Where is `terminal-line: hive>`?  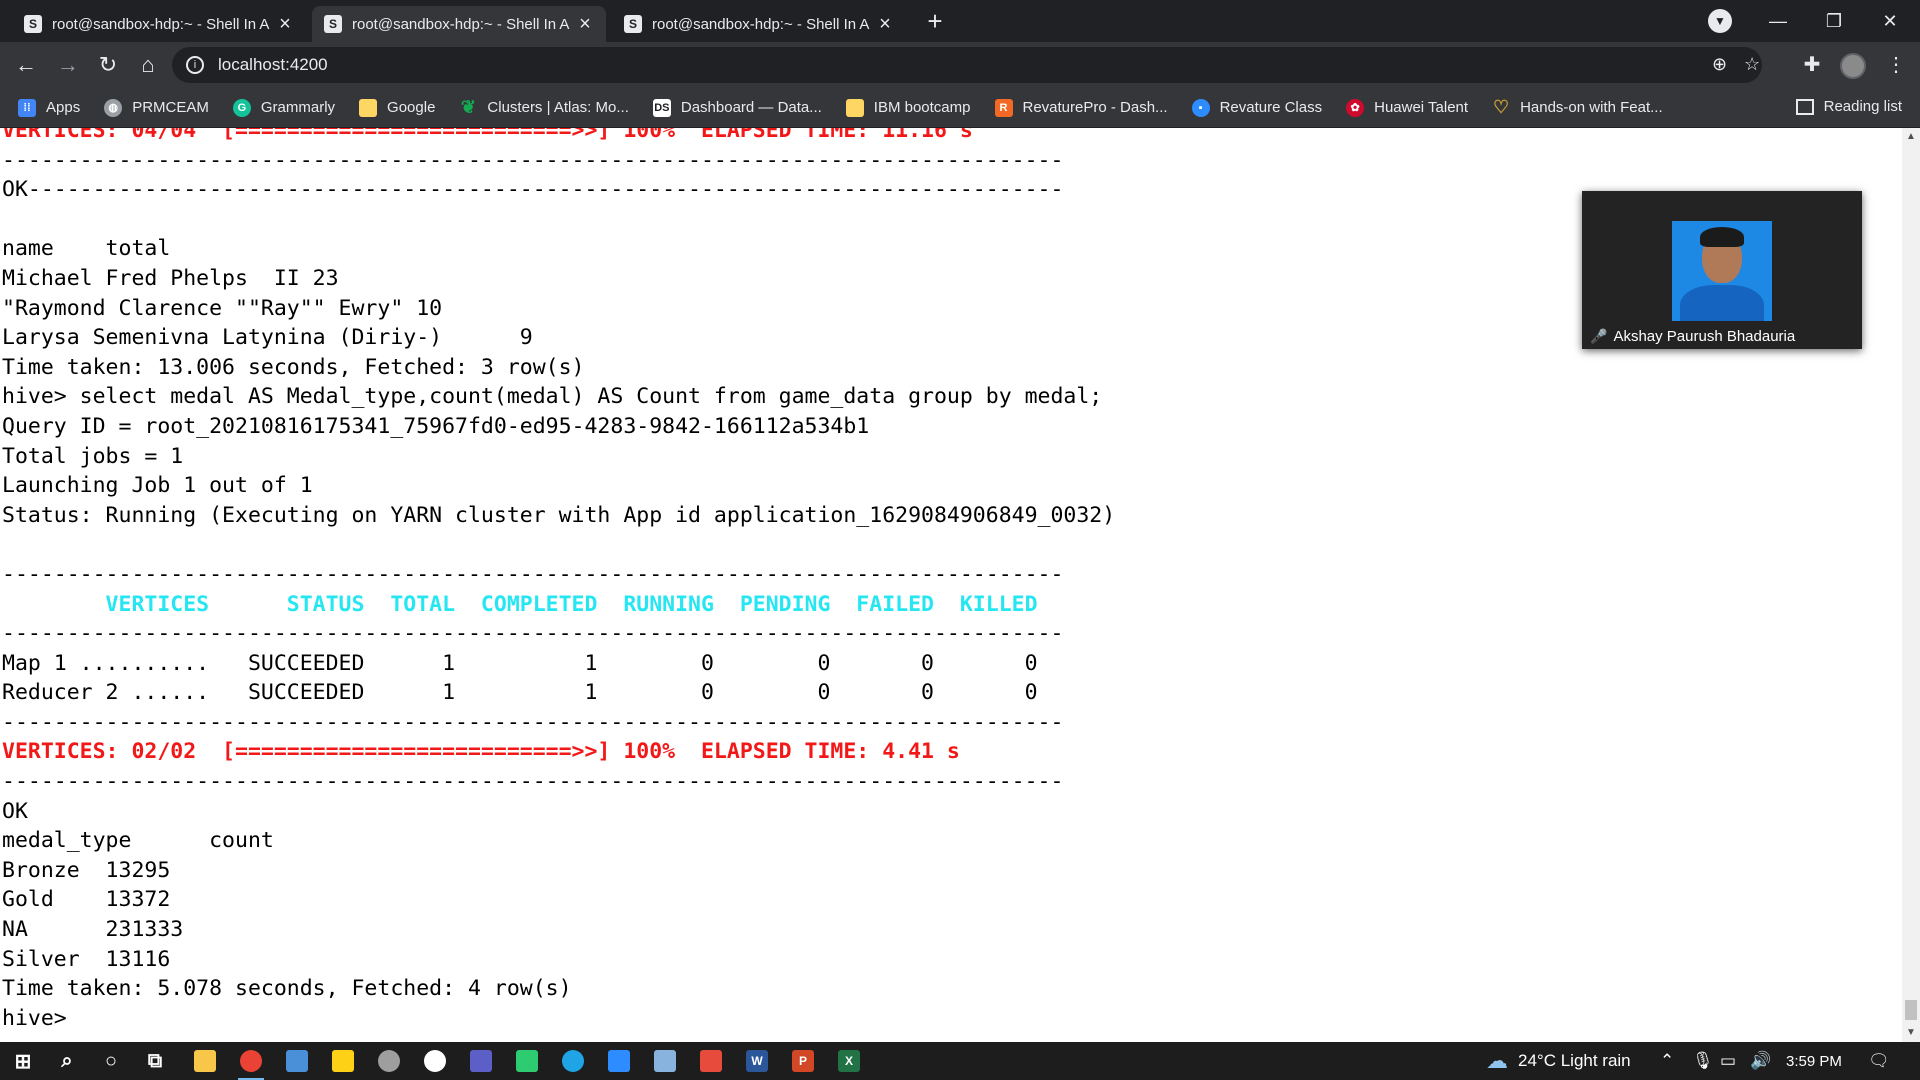 terminal-line: hive> is located at coordinates (34, 1018).